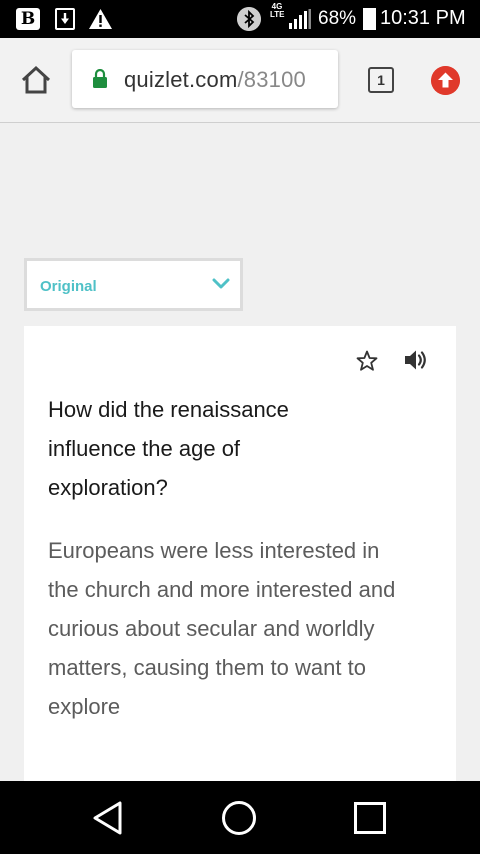  I want to click on warning-icon, so click(100, 19).